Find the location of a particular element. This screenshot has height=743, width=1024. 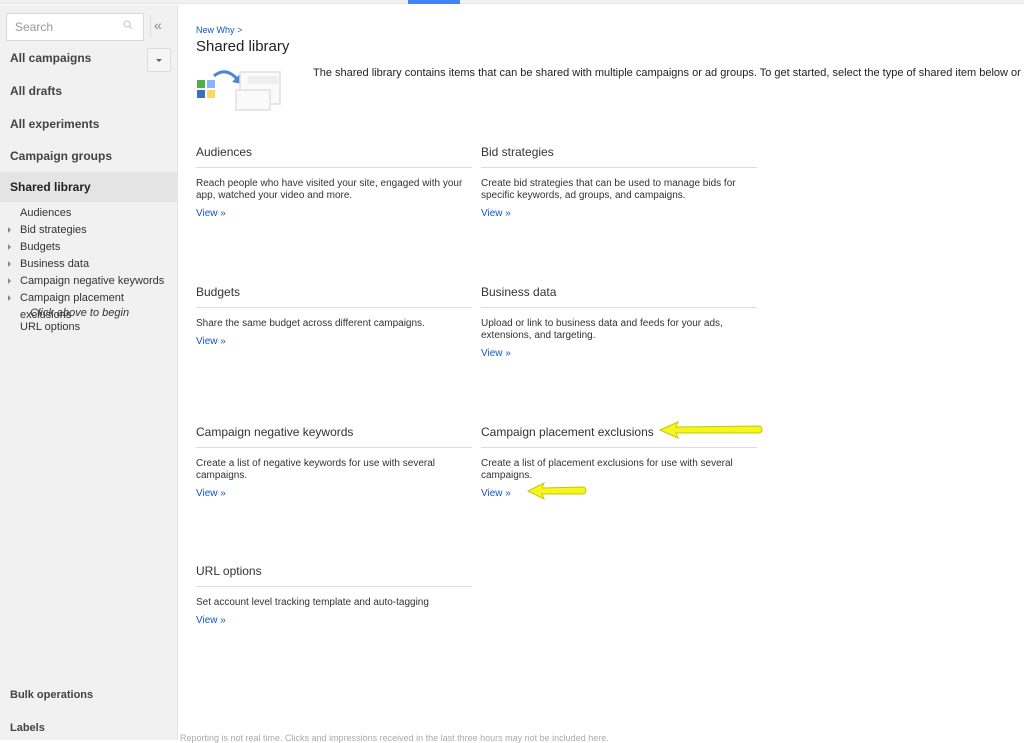

nav-label: All drafts is located at coordinates (36, 91).